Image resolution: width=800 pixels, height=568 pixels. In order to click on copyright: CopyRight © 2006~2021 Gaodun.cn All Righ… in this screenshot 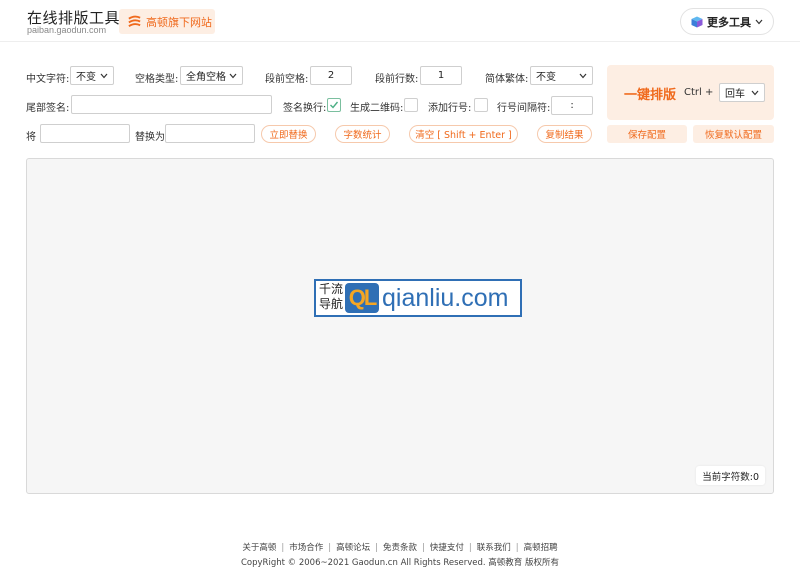, I will do `click(400, 563)`.